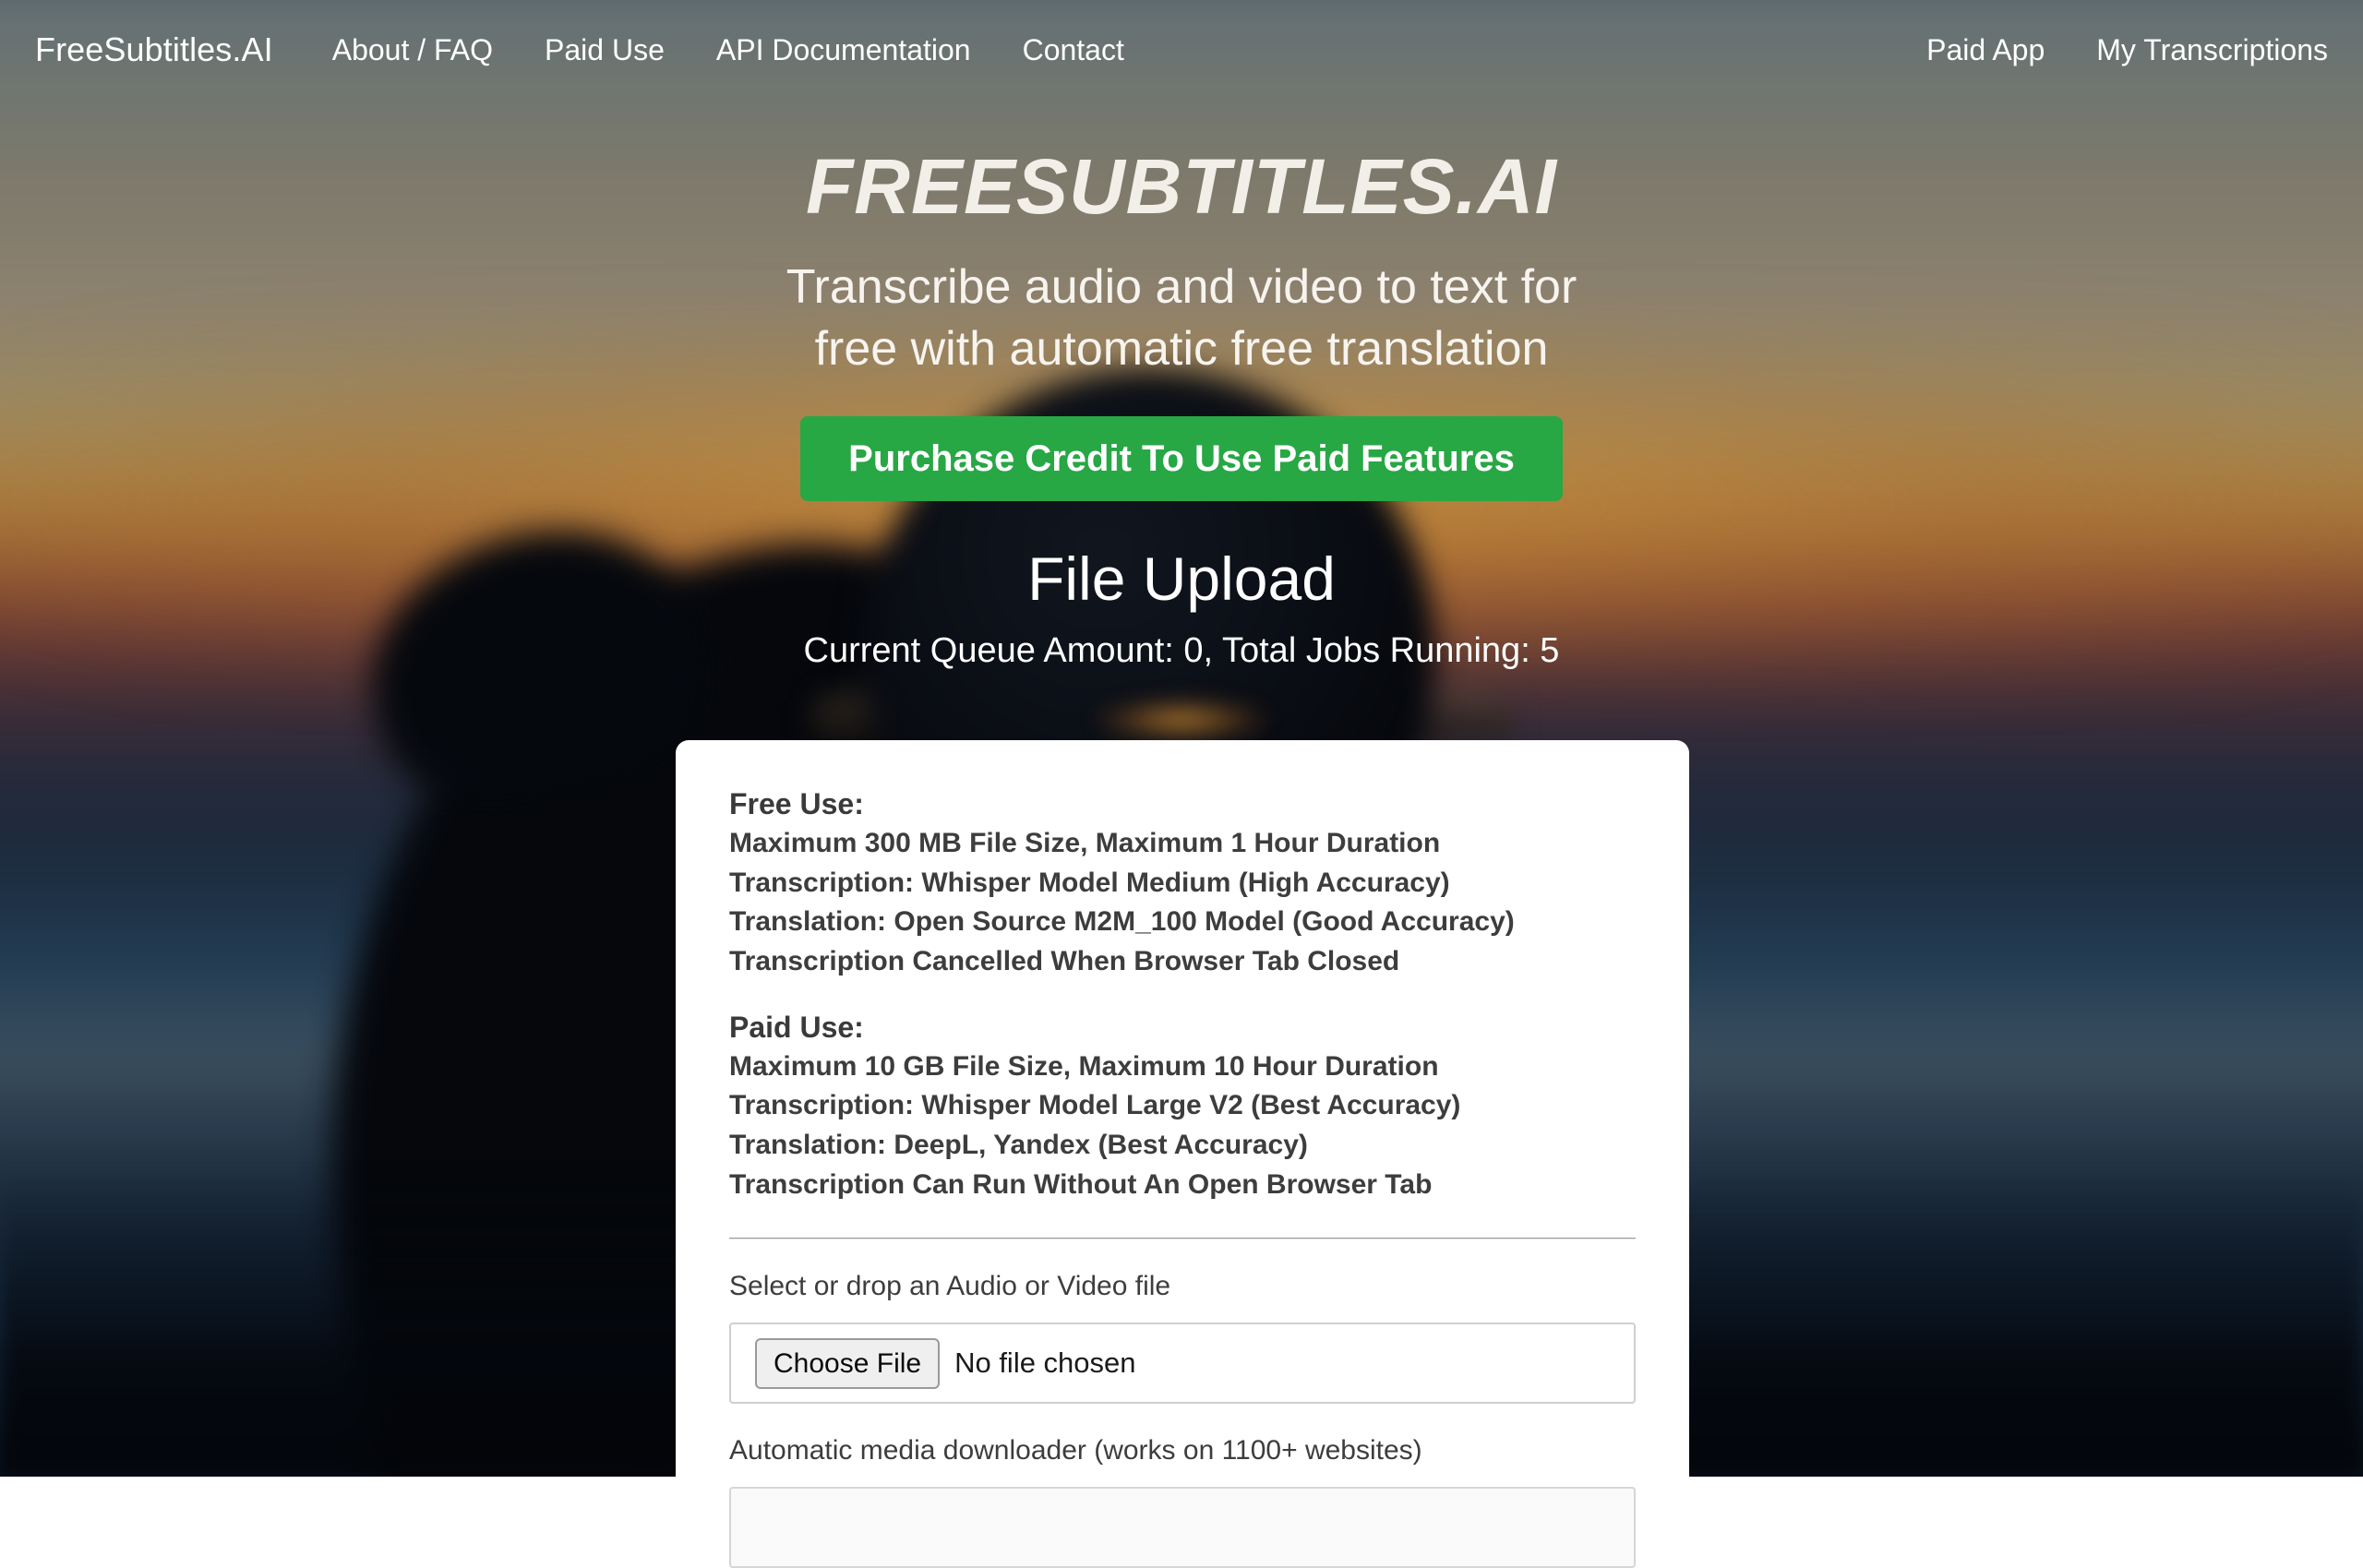 This screenshot has height=1568, width=2363. I want to click on card-divider, so click(1182, 1238).